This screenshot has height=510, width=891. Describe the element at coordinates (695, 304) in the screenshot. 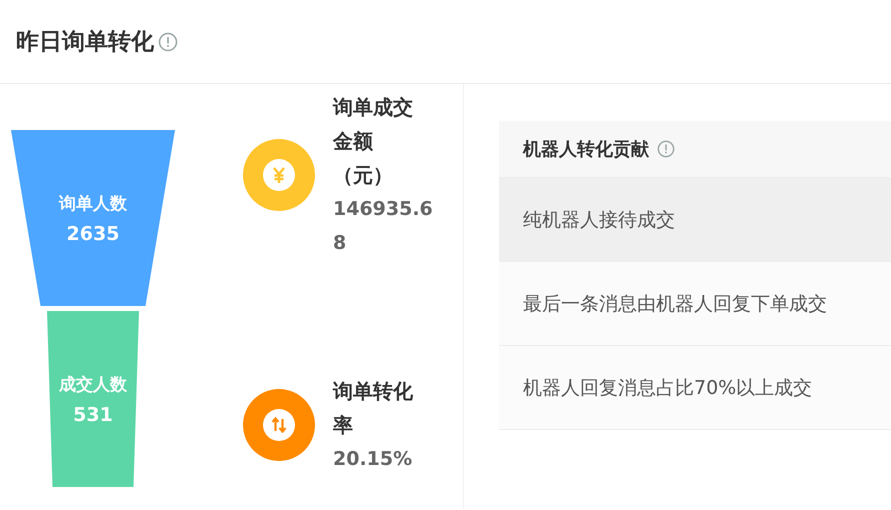

I see `table-row: 最后一条消息由机器人回复下单成交` at that location.